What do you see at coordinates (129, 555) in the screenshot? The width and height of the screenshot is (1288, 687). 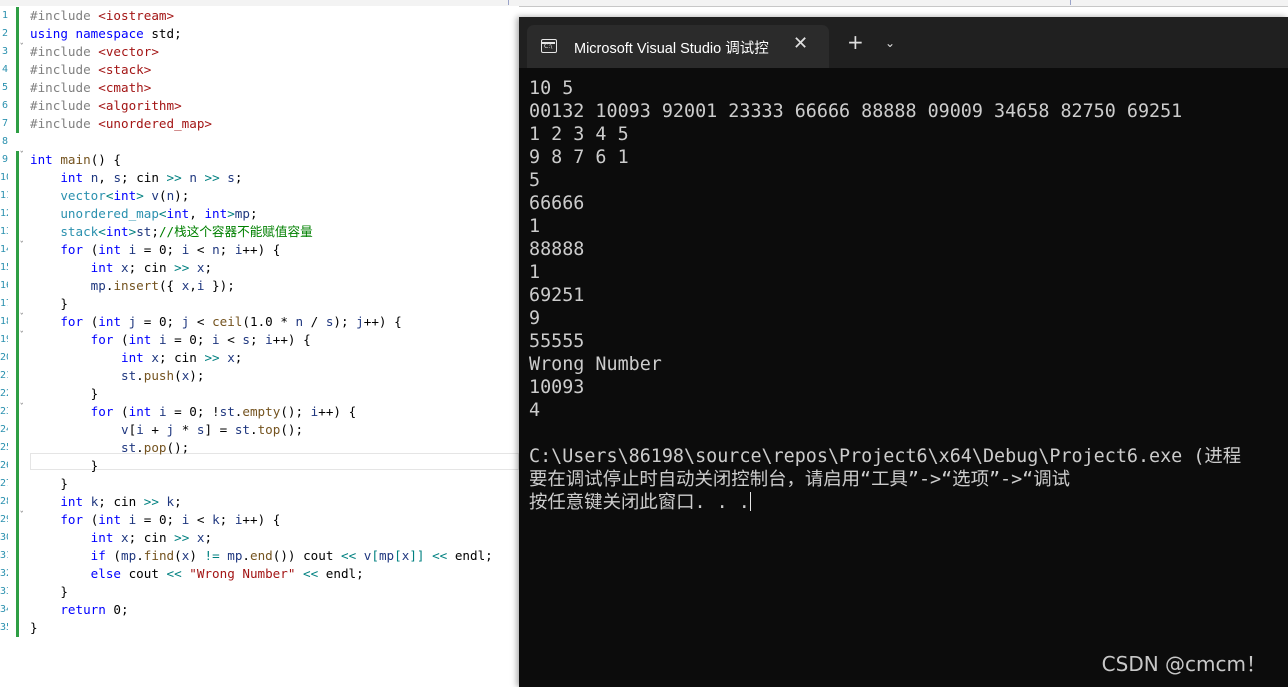 I see `code-token: mp` at bounding box center [129, 555].